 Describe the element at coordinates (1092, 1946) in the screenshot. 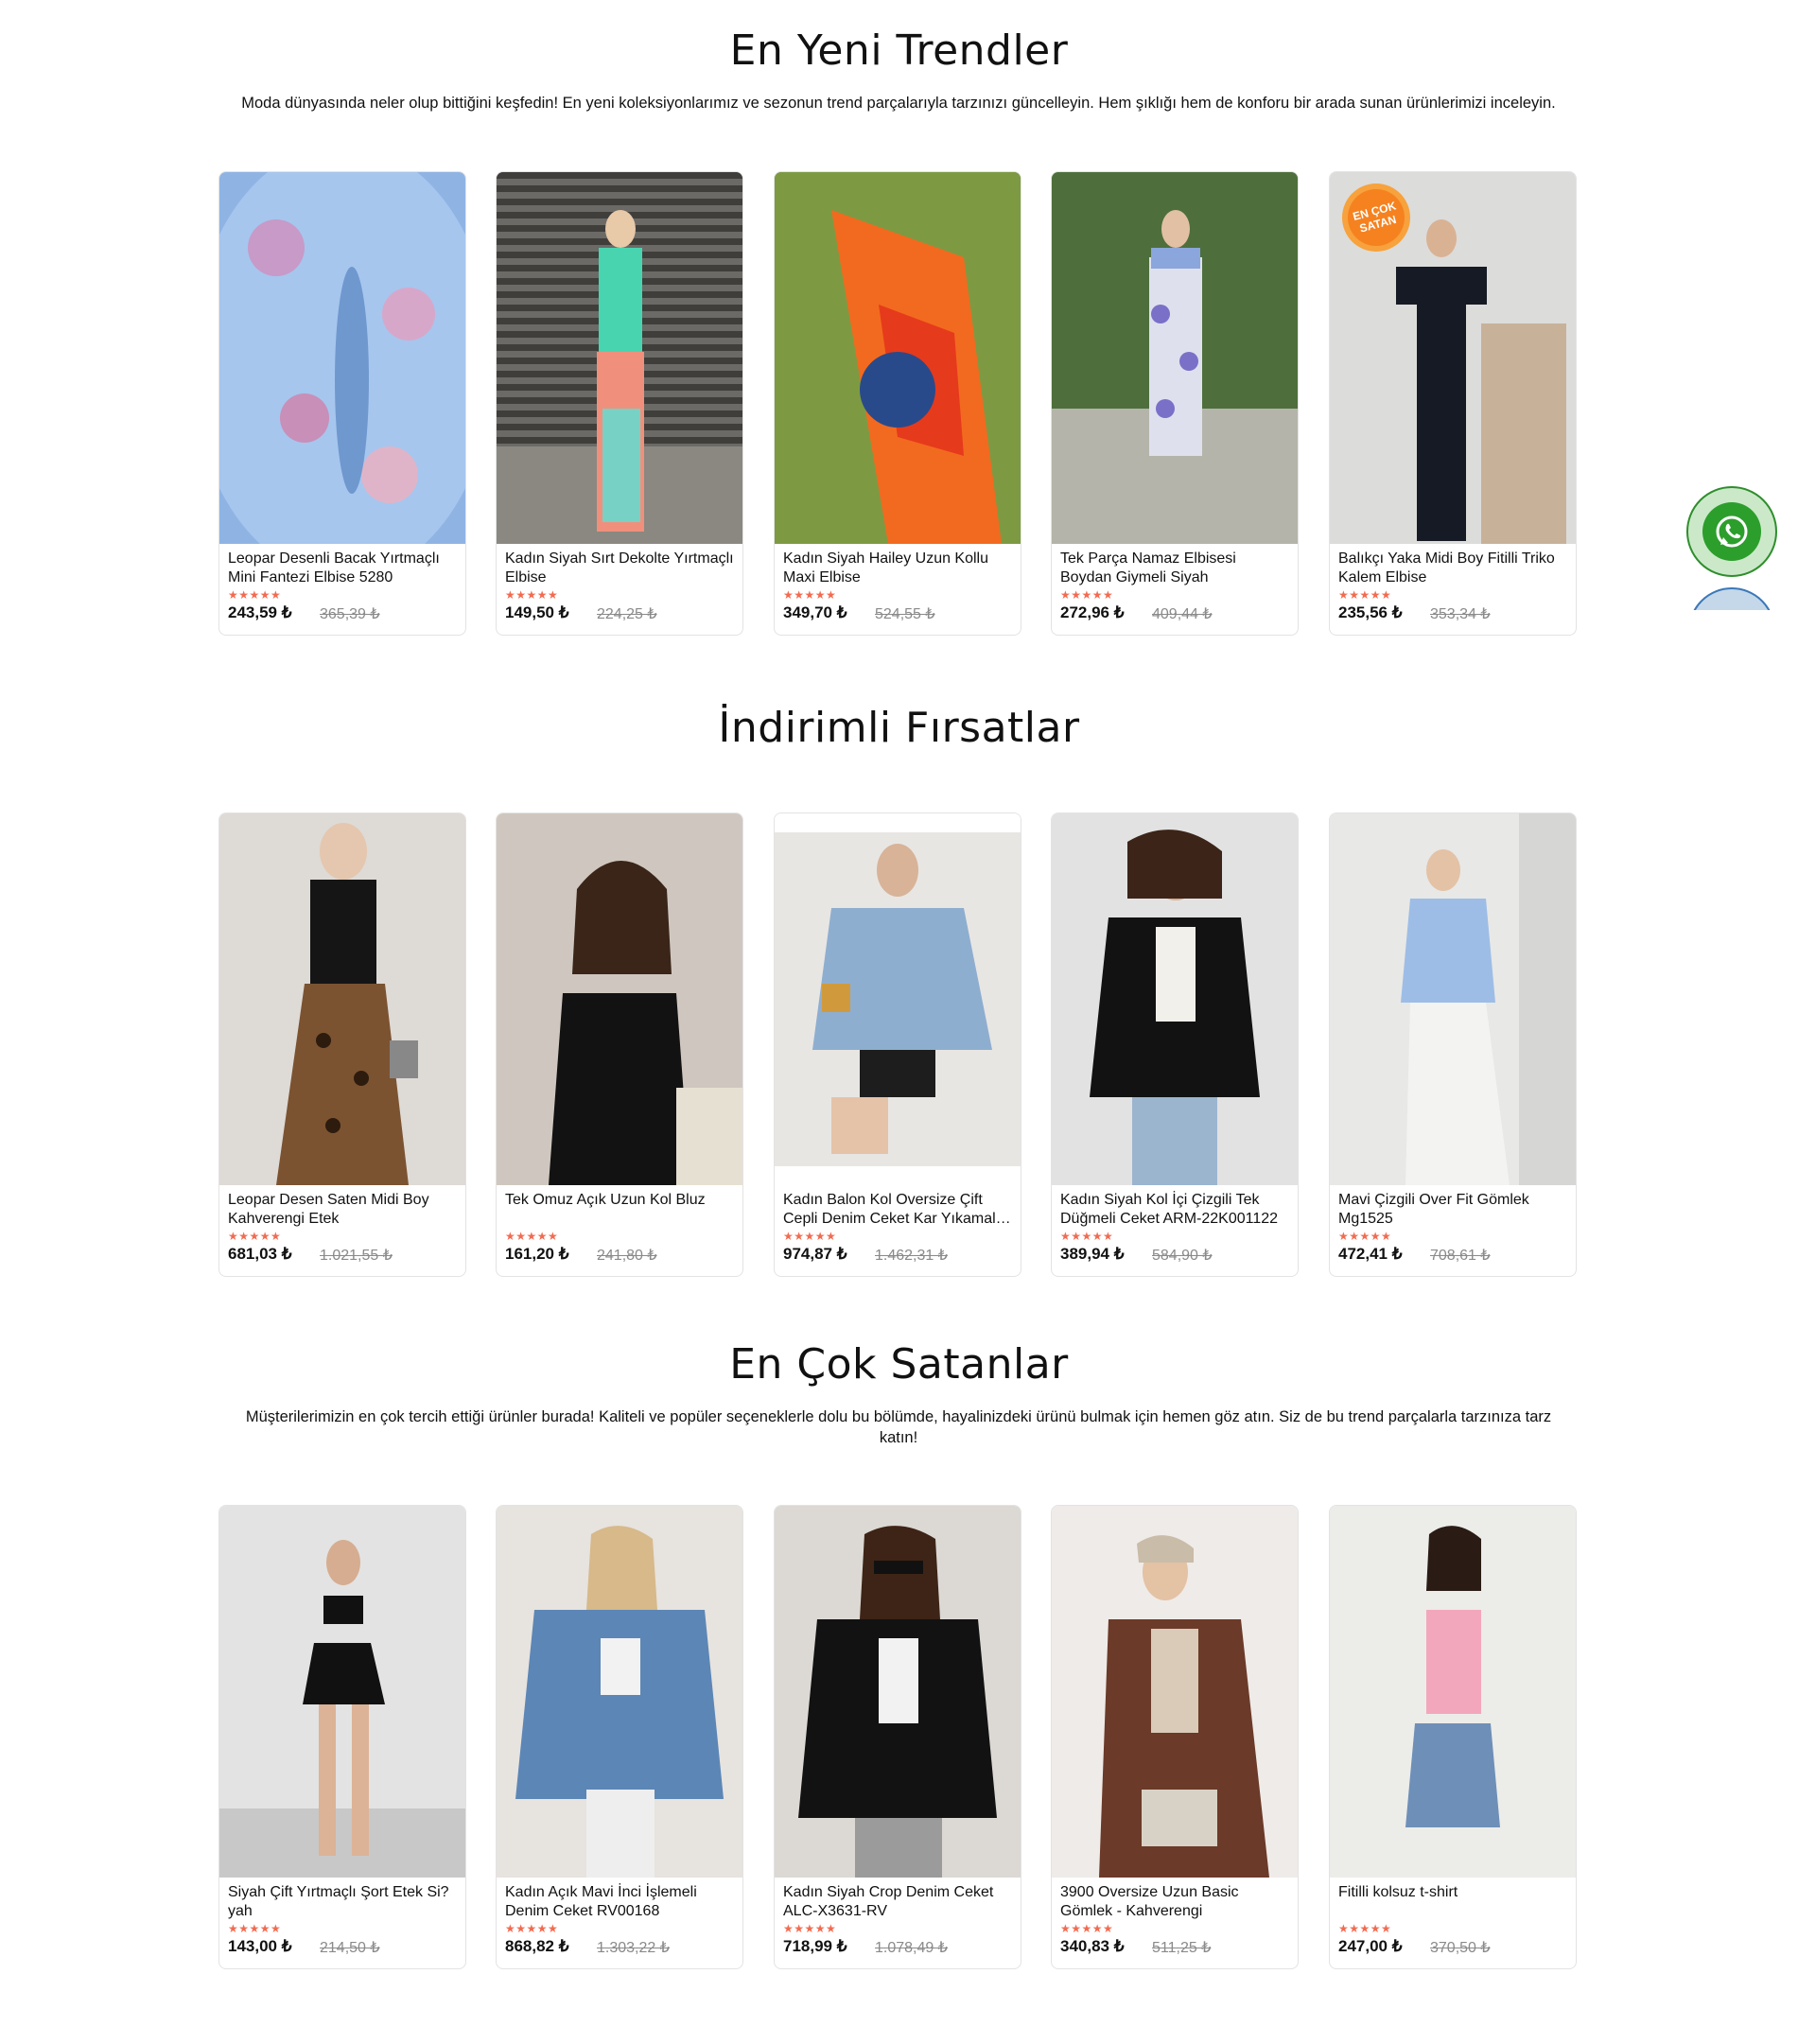

I see `product-price: 340,83 ₺` at that location.